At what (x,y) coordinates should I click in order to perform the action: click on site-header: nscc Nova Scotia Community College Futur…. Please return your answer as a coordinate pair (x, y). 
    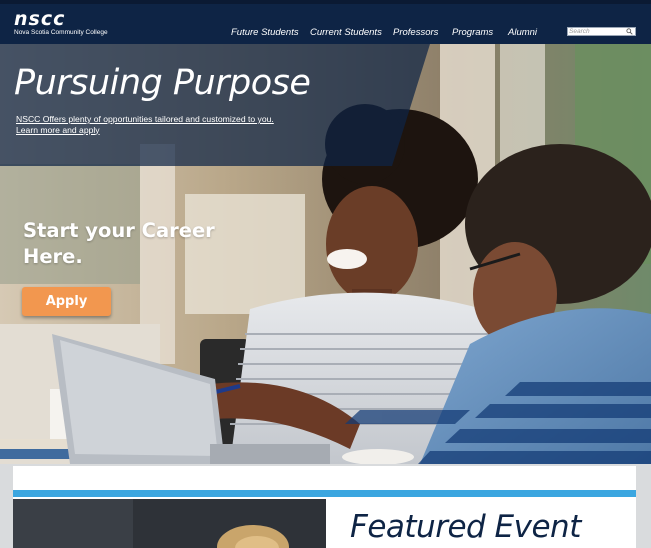
    Looking at the image, I should click on (325, 24).